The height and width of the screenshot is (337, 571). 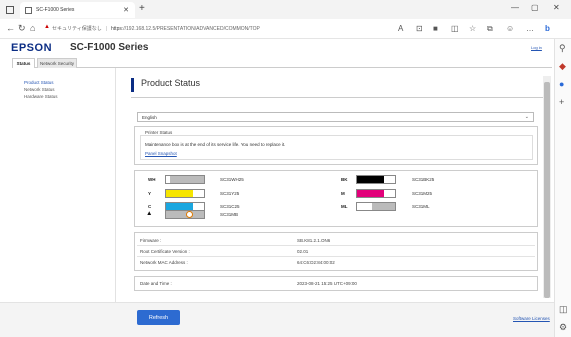 I want to click on ink-code-c: SC31C25, so click(x=230, y=206).